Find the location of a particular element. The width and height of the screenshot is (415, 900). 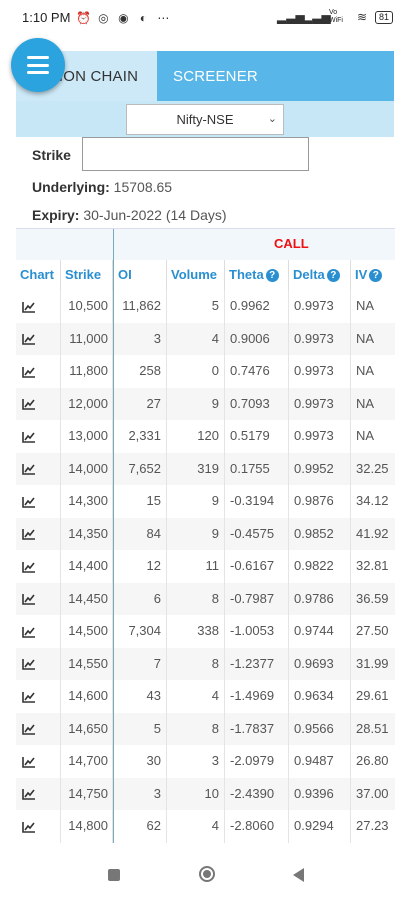

recents-icon is located at coordinates (114, 875).